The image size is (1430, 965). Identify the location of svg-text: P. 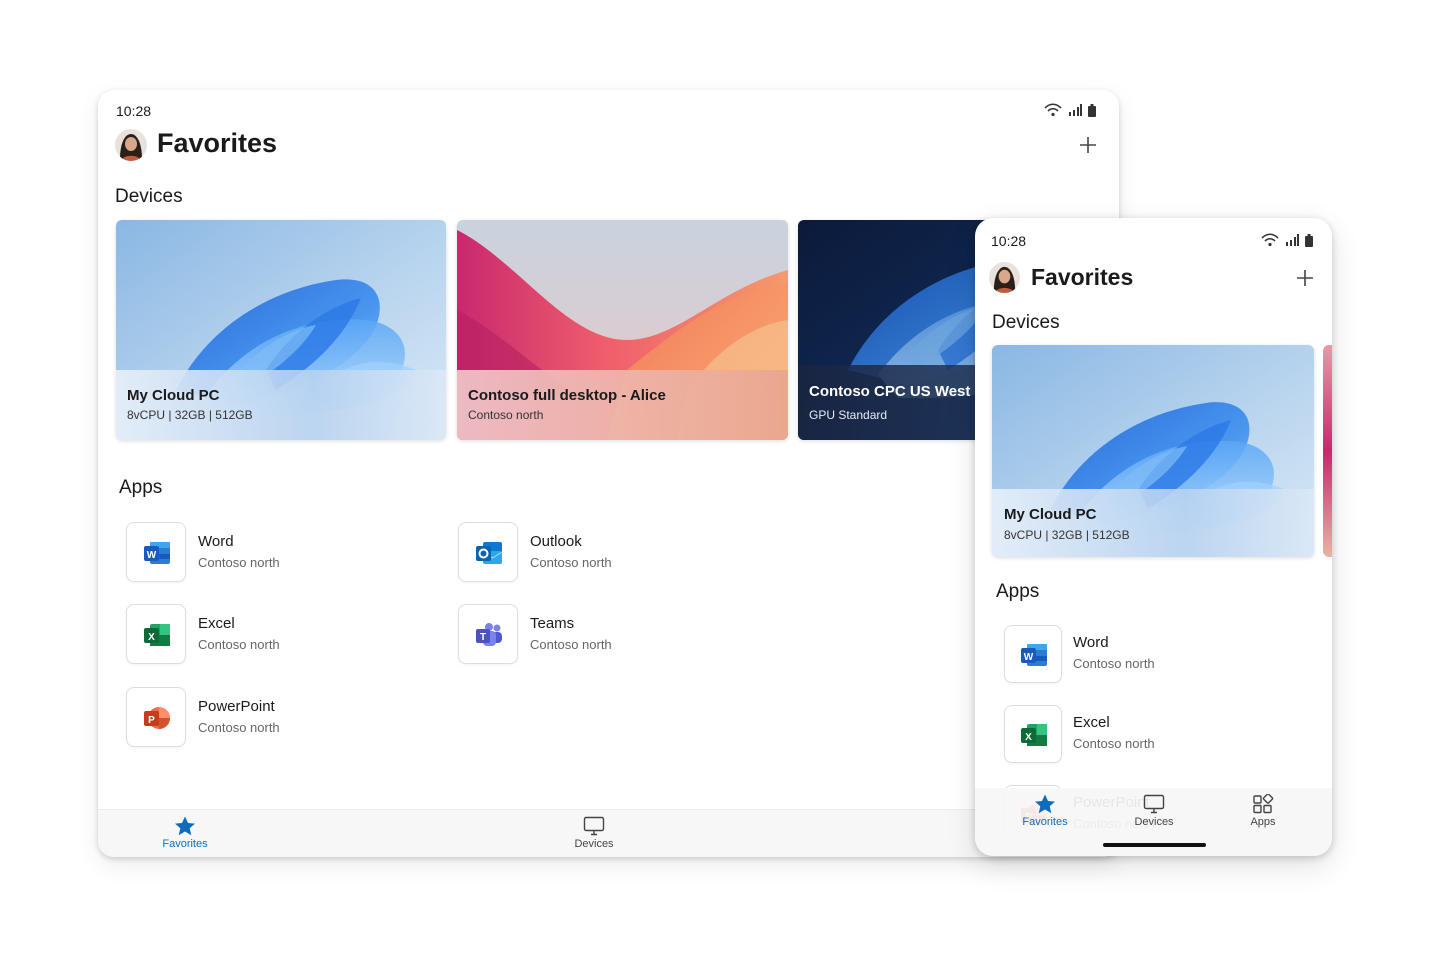
(151, 720).